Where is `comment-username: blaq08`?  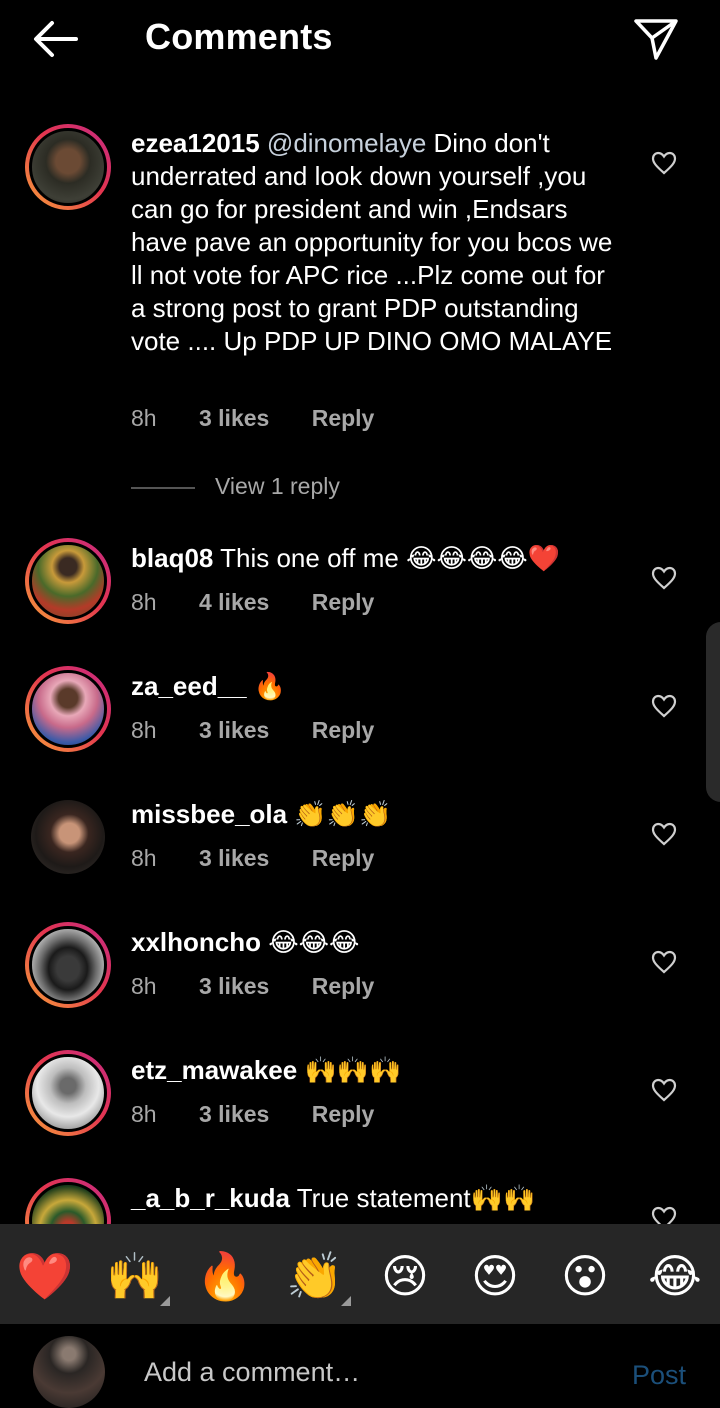
comment-username: blaq08 is located at coordinates (172, 558).